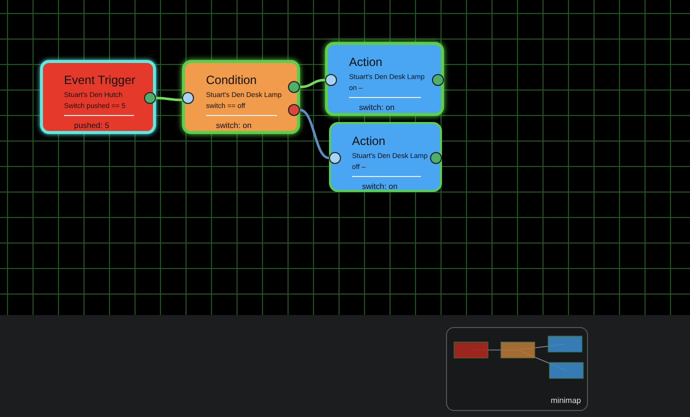 This screenshot has height=417, width=690. I want to click on minimap-panel: minimap, so click(517, 369).